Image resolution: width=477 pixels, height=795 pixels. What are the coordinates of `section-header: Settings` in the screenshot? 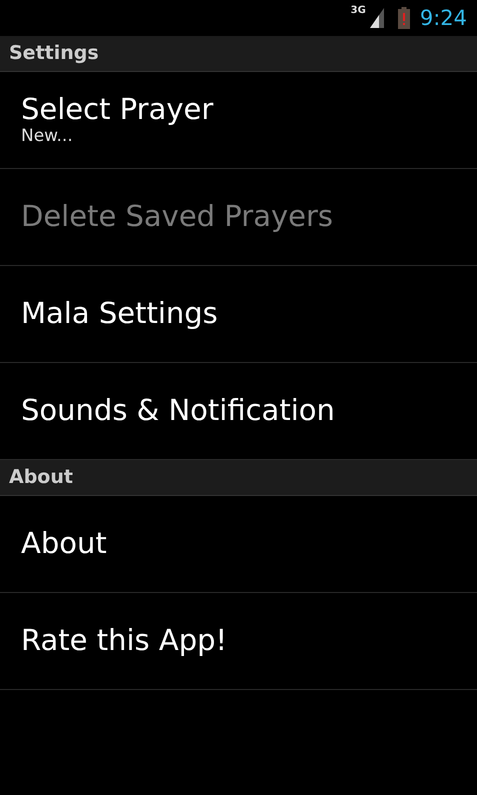 It's located at (238, 54).